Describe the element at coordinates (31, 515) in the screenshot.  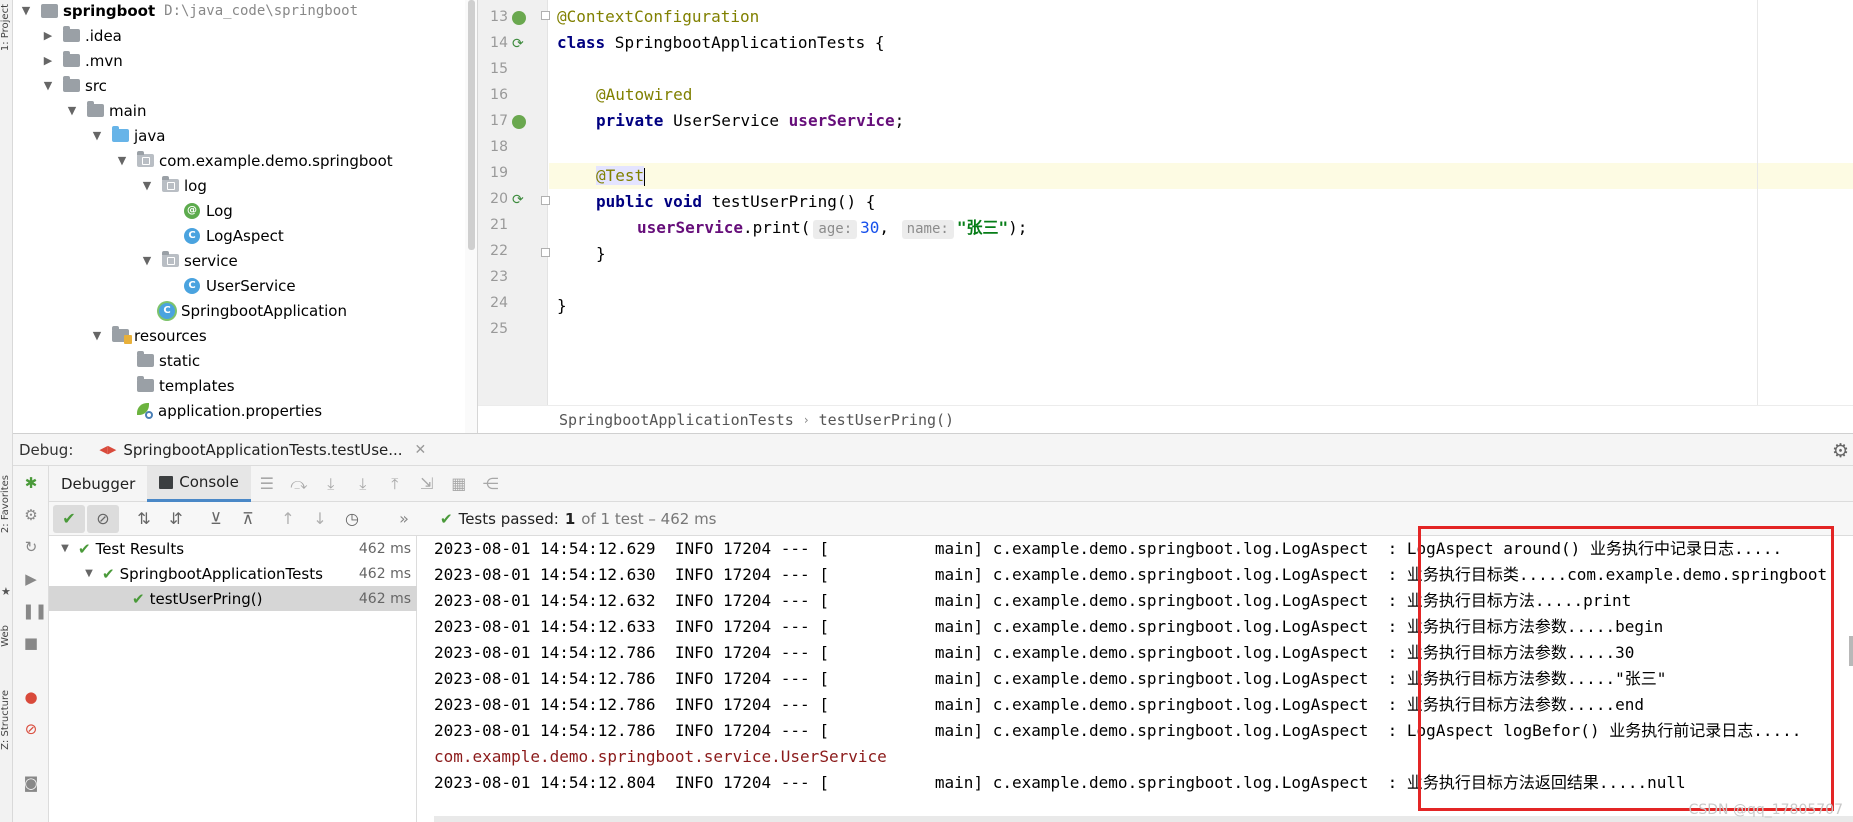
I see `modify-config-icon: ⚙` at that location.